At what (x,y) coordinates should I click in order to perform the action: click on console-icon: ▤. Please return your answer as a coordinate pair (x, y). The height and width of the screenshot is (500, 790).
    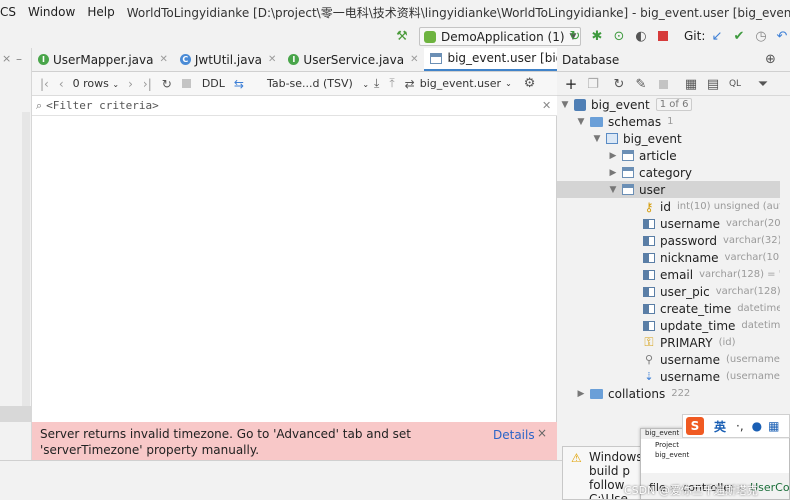
    Looking at the image, I should click on (713, 84).